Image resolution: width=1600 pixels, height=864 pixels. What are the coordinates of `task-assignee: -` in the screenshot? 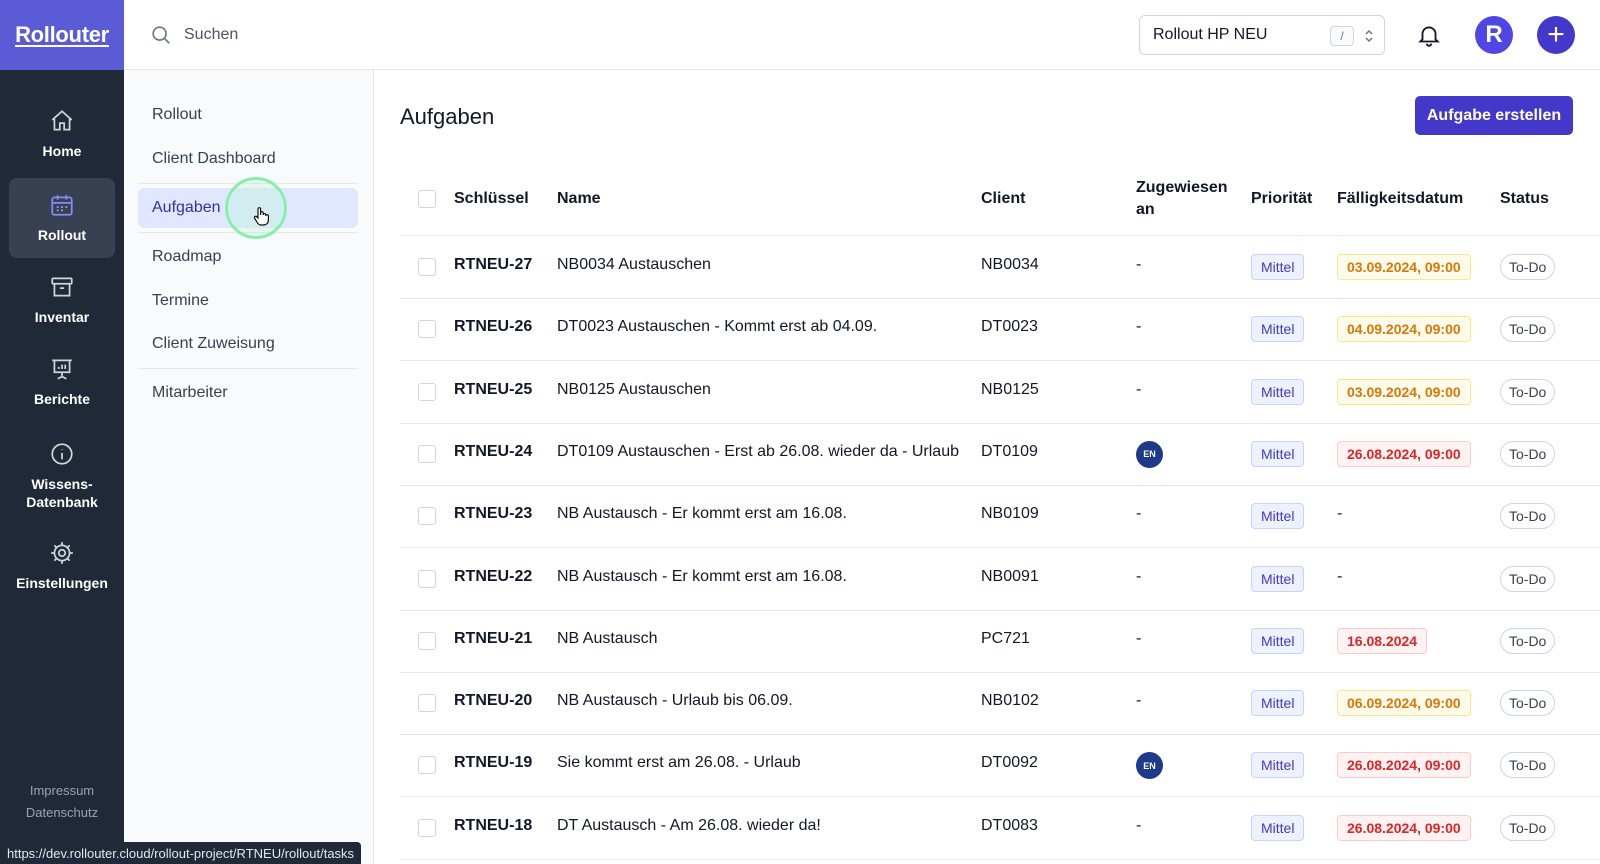 It's located at (1139, 389).